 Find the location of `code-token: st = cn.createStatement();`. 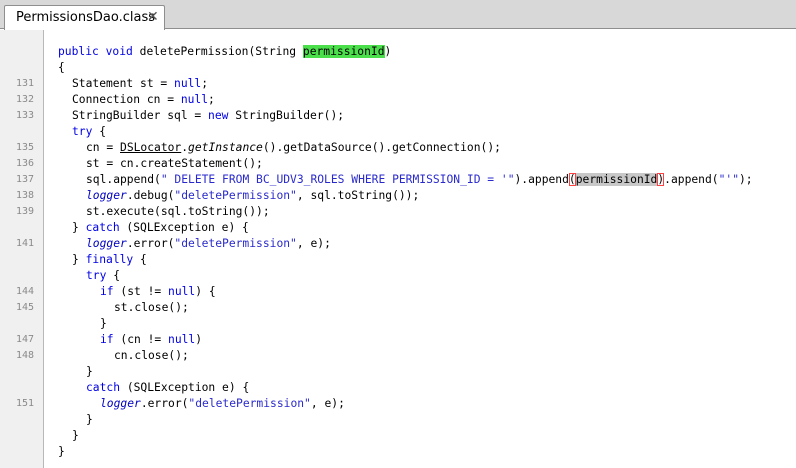

code-token: st = cn.createStatement(); is located at coordinates (174, 163).